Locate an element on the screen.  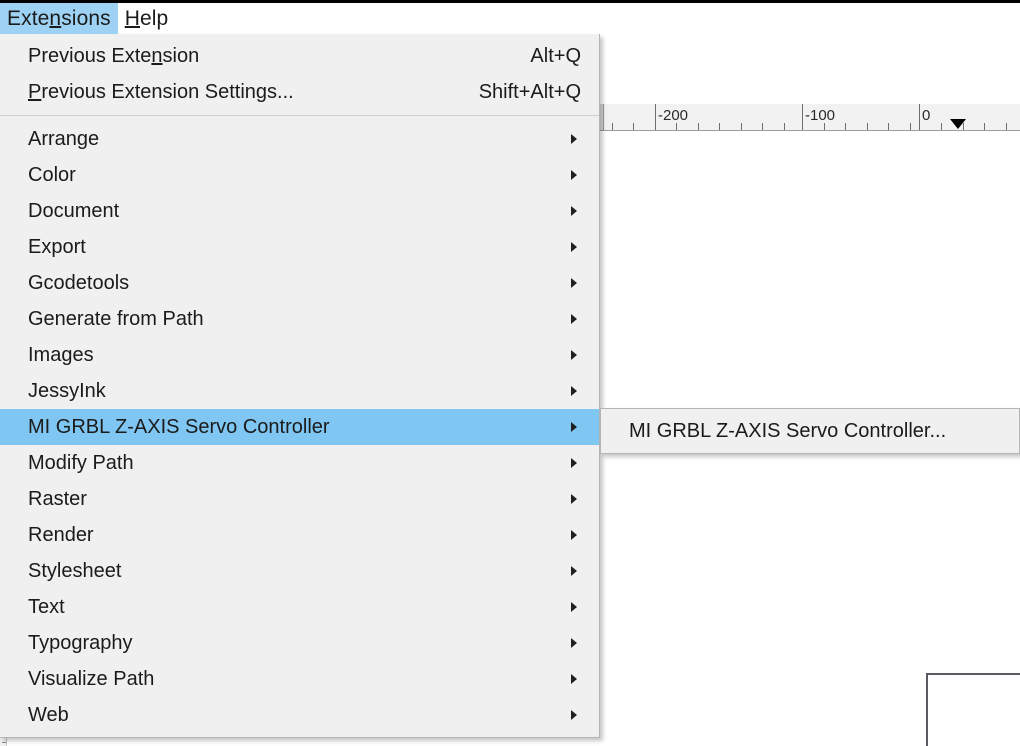
menu-item-label: Stylesheet is located at coordinates (75, 570).